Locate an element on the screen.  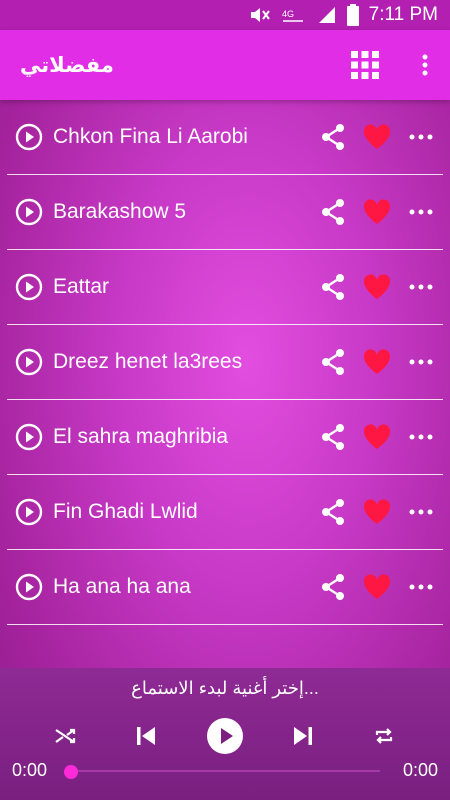
list-item: Barakashow 5 is located at coordinates (225, 212).